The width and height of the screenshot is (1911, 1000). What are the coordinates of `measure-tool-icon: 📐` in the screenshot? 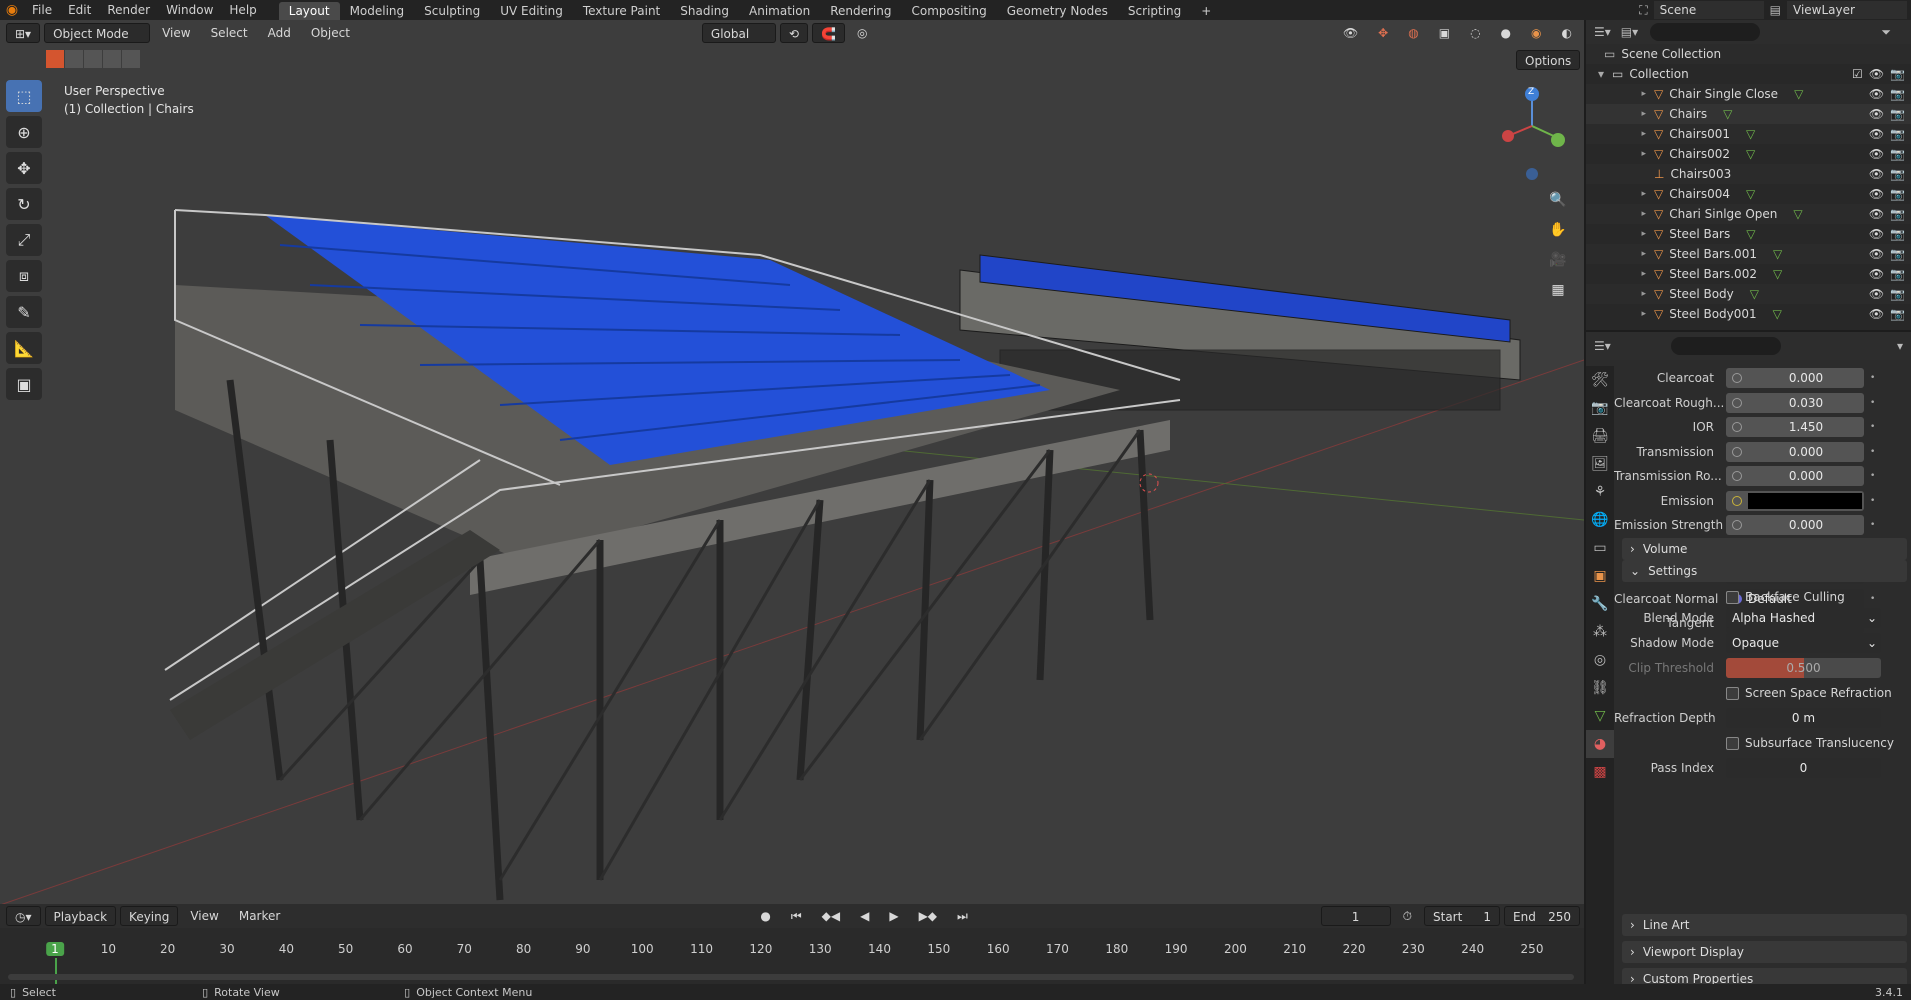 It's located at (24, 348).